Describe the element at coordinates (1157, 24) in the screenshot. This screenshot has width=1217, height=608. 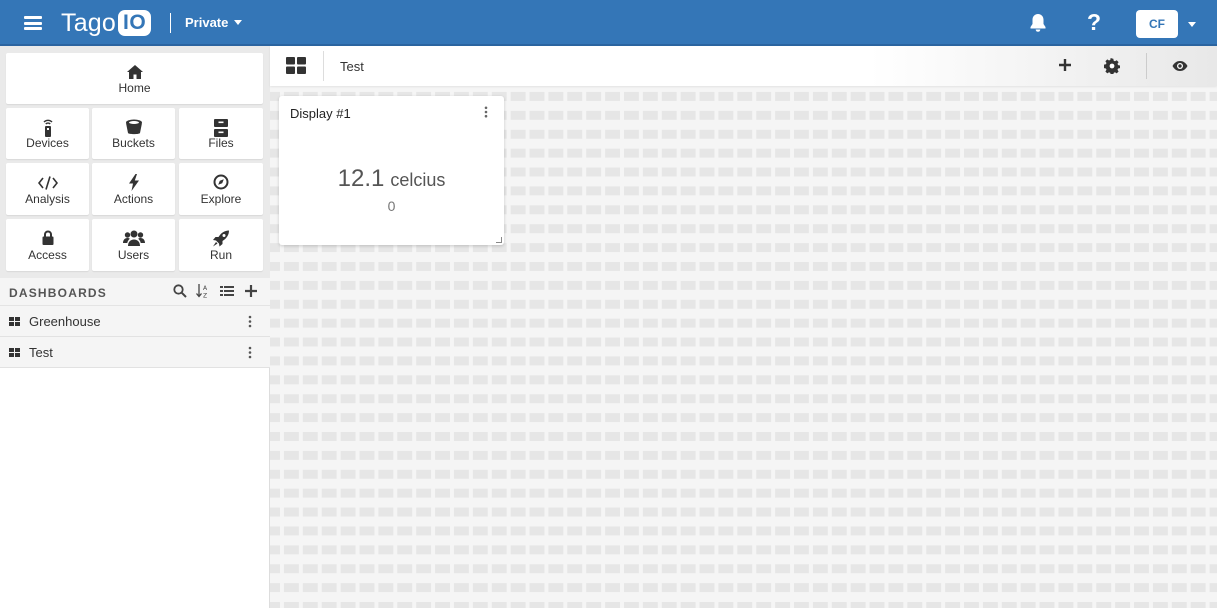
I see `user-avatar: CF` at that location.